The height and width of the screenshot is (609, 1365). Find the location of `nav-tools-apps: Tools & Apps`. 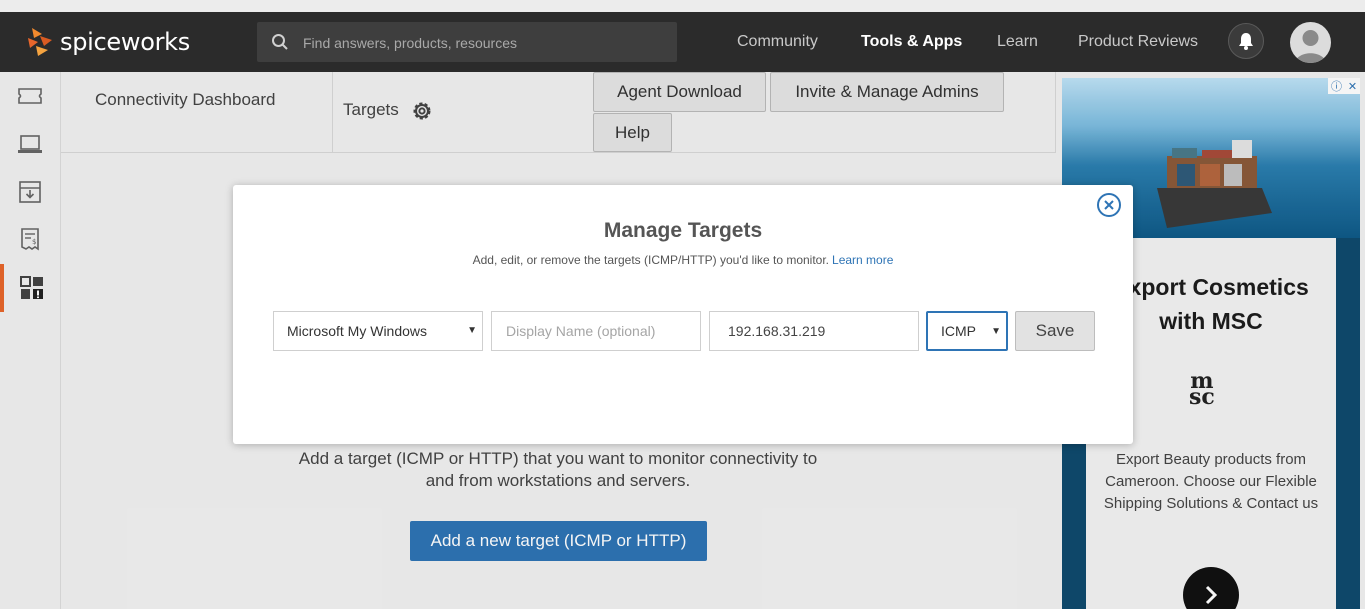

nav-tools-apps: Tools & Apps is located at coordinates (911, 42).